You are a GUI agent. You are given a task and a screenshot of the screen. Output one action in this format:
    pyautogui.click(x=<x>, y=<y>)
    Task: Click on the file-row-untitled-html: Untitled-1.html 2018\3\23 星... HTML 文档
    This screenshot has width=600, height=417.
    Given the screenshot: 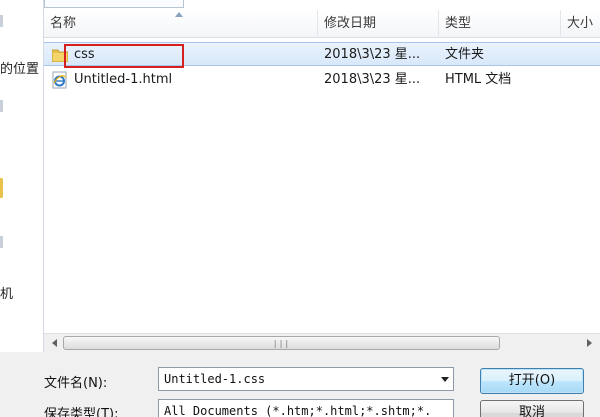 What is the action you would take?
    pyautogui.click(x=322, y=80)
    